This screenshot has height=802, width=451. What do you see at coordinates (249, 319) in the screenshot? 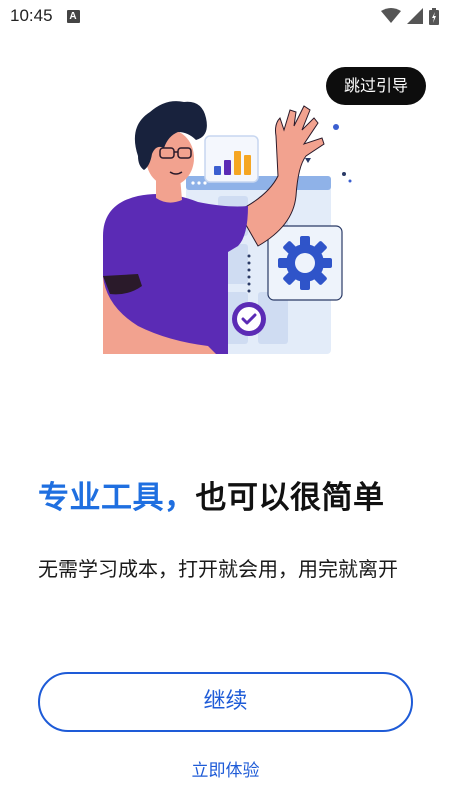
I see `check-icon` at bounding box center [249, 319].